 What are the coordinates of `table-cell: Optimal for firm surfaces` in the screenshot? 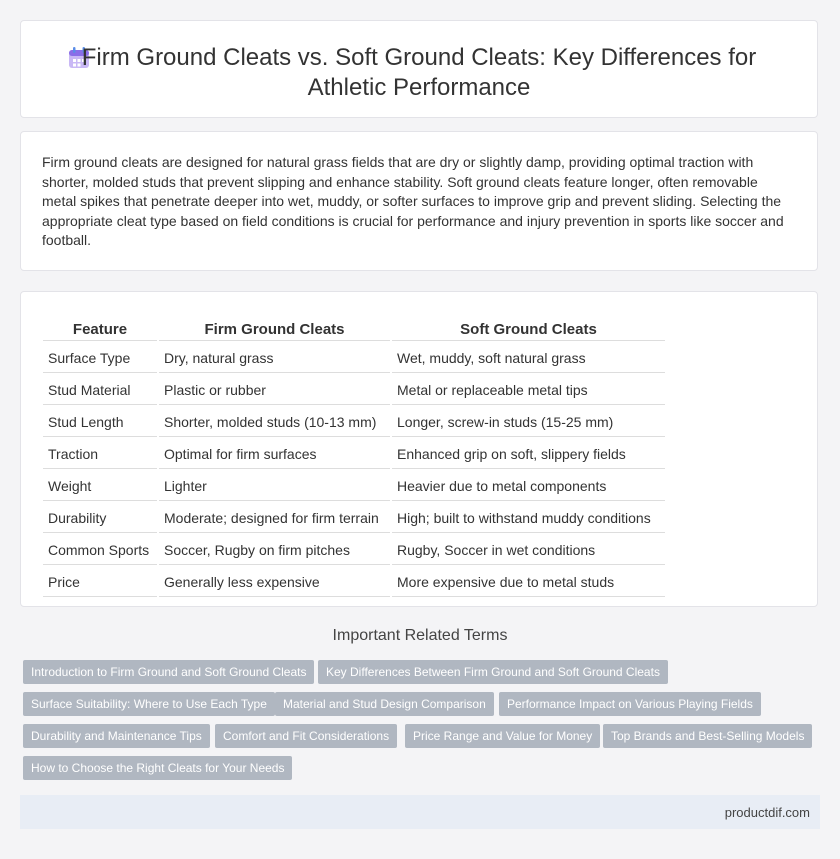 It's located at (274, 454).